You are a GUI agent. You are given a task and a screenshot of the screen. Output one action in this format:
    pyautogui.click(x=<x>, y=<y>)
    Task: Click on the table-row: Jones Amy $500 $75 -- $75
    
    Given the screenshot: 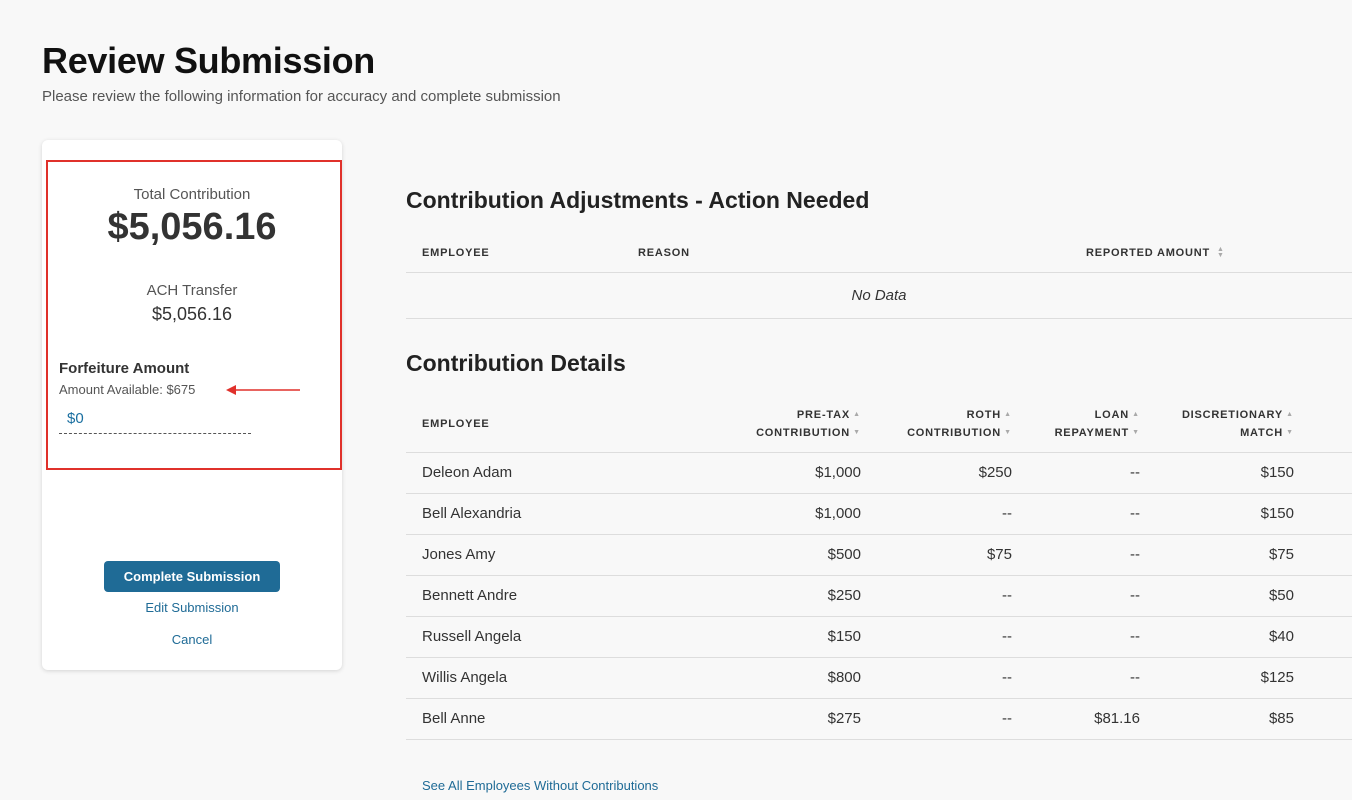 What is the action you would take?
    pyautogui.click(x=879, y=555)
    